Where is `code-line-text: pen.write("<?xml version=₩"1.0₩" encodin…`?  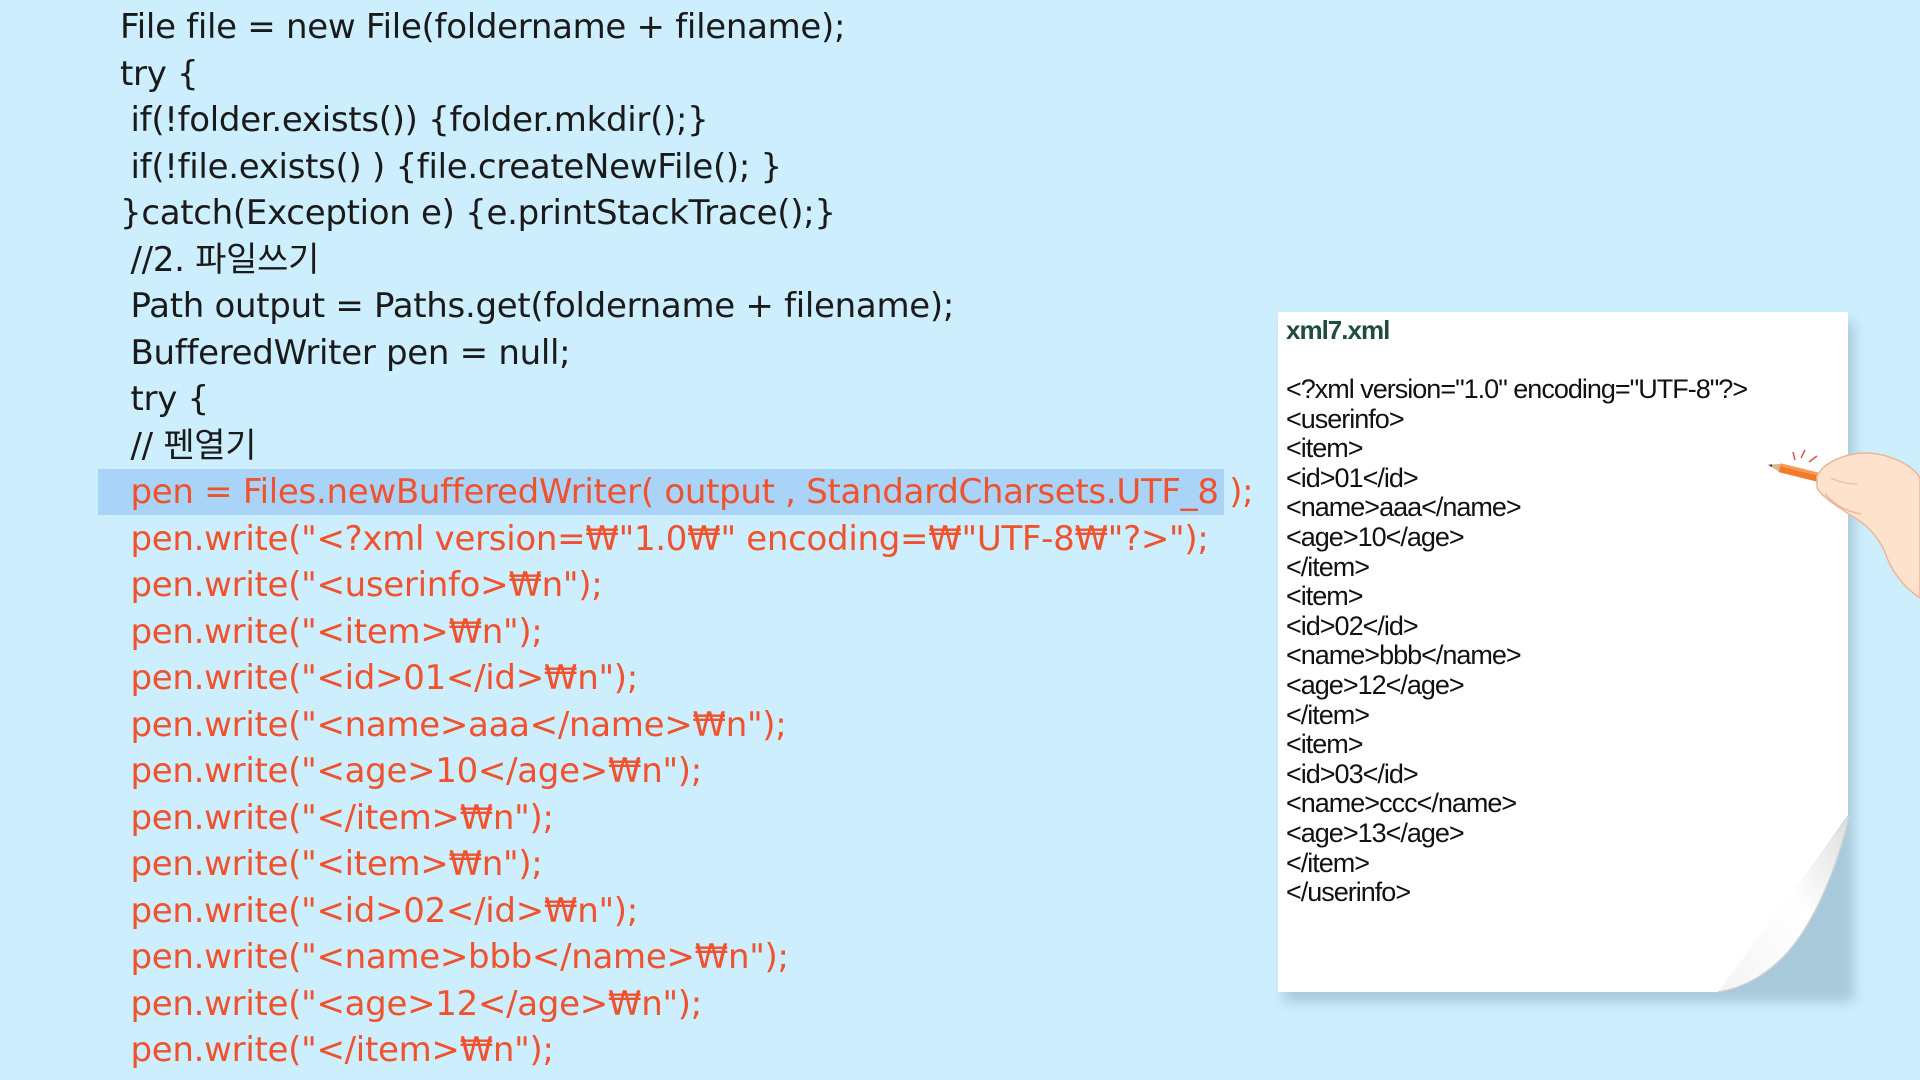
code-line-text: pen.write("<?xml version=₩"1.0₩" encodin… is located at coordinates (664, 538).